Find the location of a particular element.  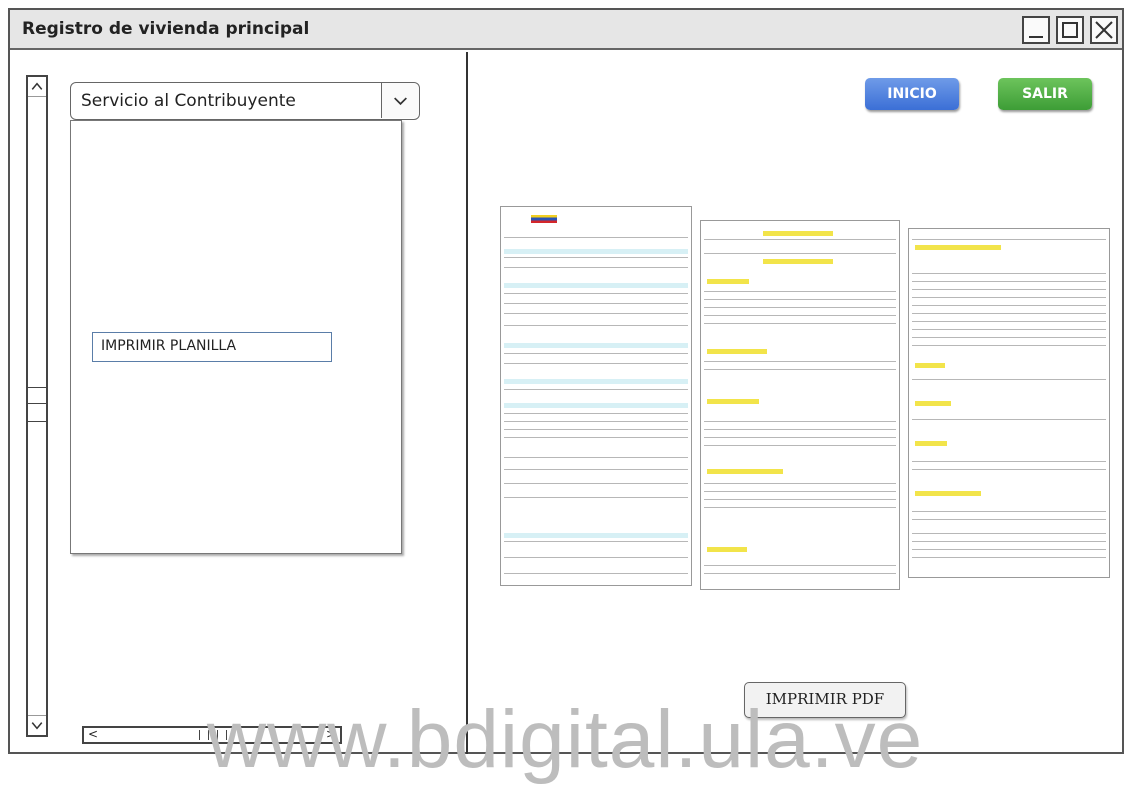

chevron-down-icon is located at coordinates (400, 100).